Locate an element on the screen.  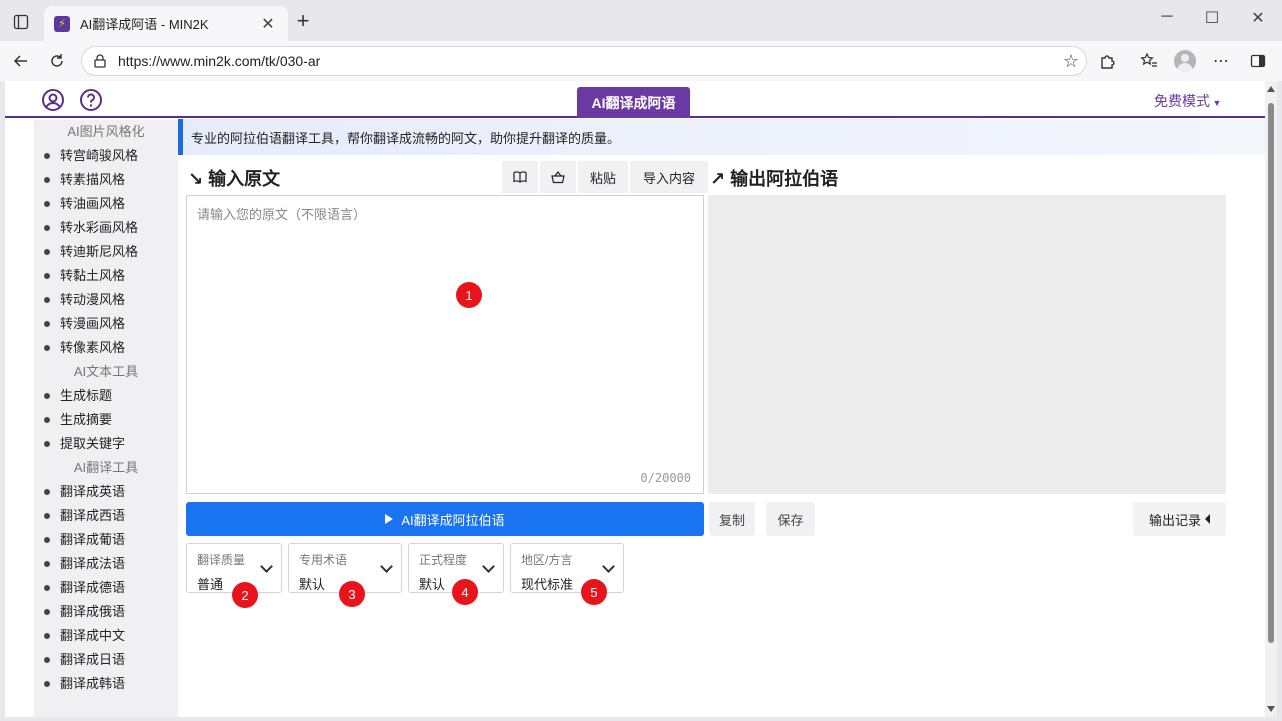
browser-tab-active: ⚡ AI翻译成阿语 - MIN2K ✕ is located at coordinates (166, 23).